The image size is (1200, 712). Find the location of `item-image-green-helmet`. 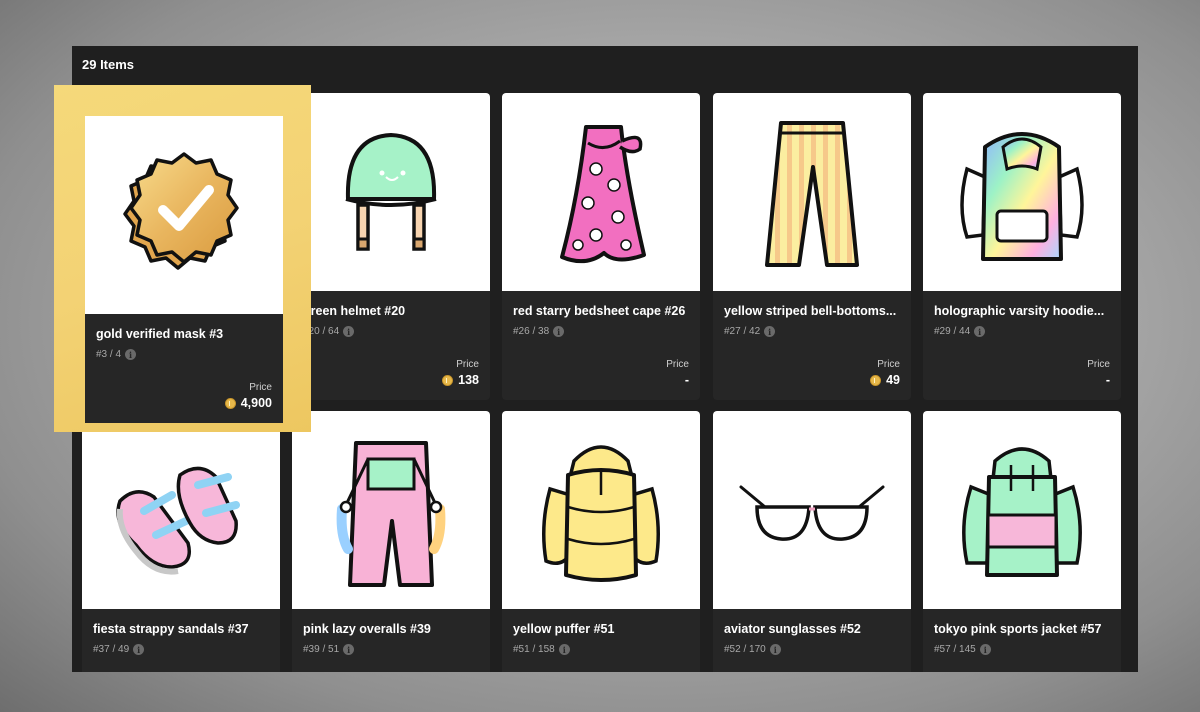

item-image-green-helmet is located at coordinates (391, 192).